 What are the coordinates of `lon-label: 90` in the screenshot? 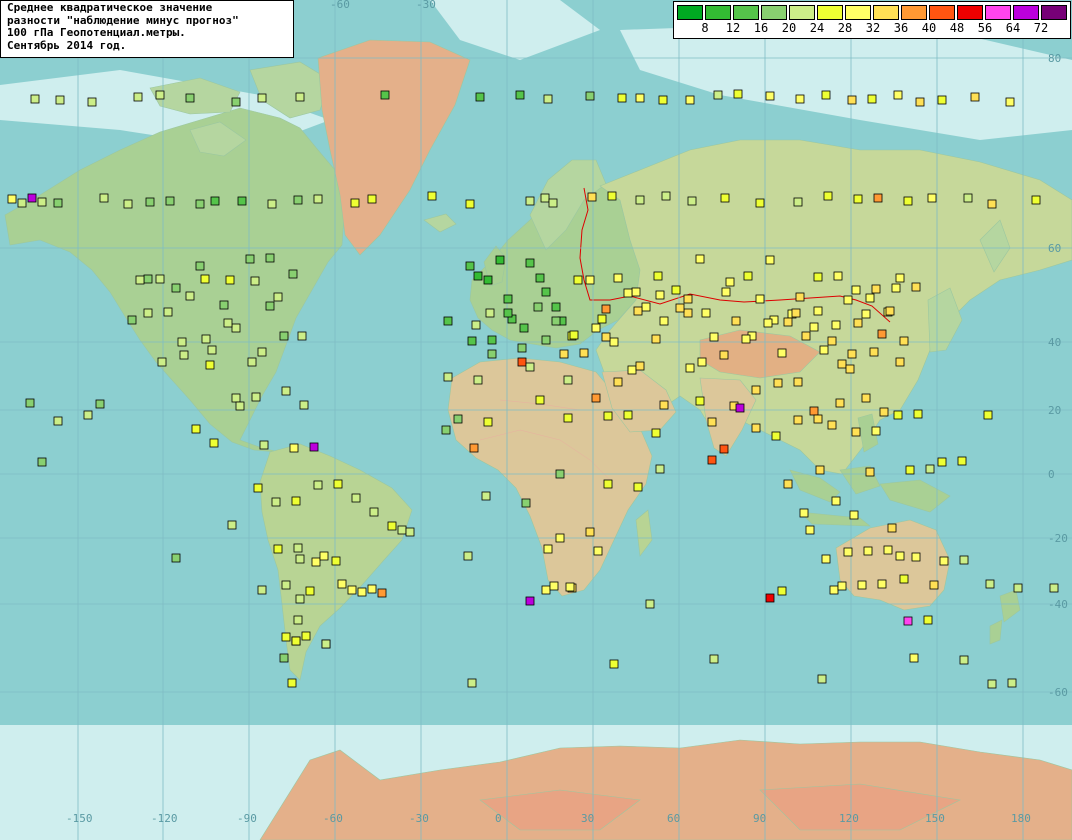 It's located at (759, 818).